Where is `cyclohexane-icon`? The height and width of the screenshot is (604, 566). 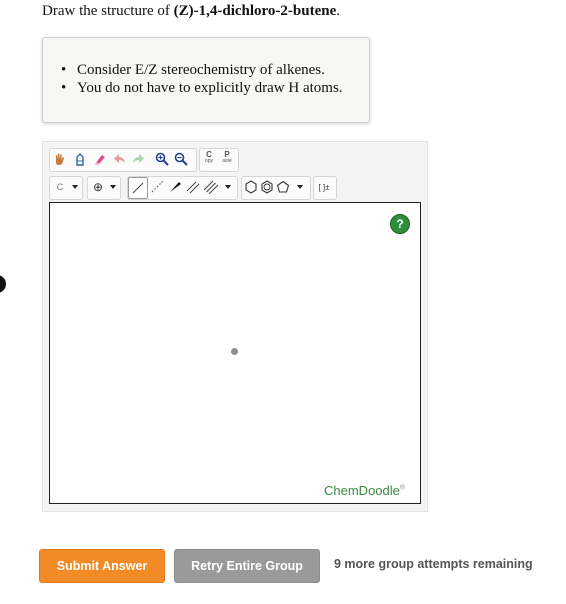
cyclohexane-icon is located at coordinates (251, 187).